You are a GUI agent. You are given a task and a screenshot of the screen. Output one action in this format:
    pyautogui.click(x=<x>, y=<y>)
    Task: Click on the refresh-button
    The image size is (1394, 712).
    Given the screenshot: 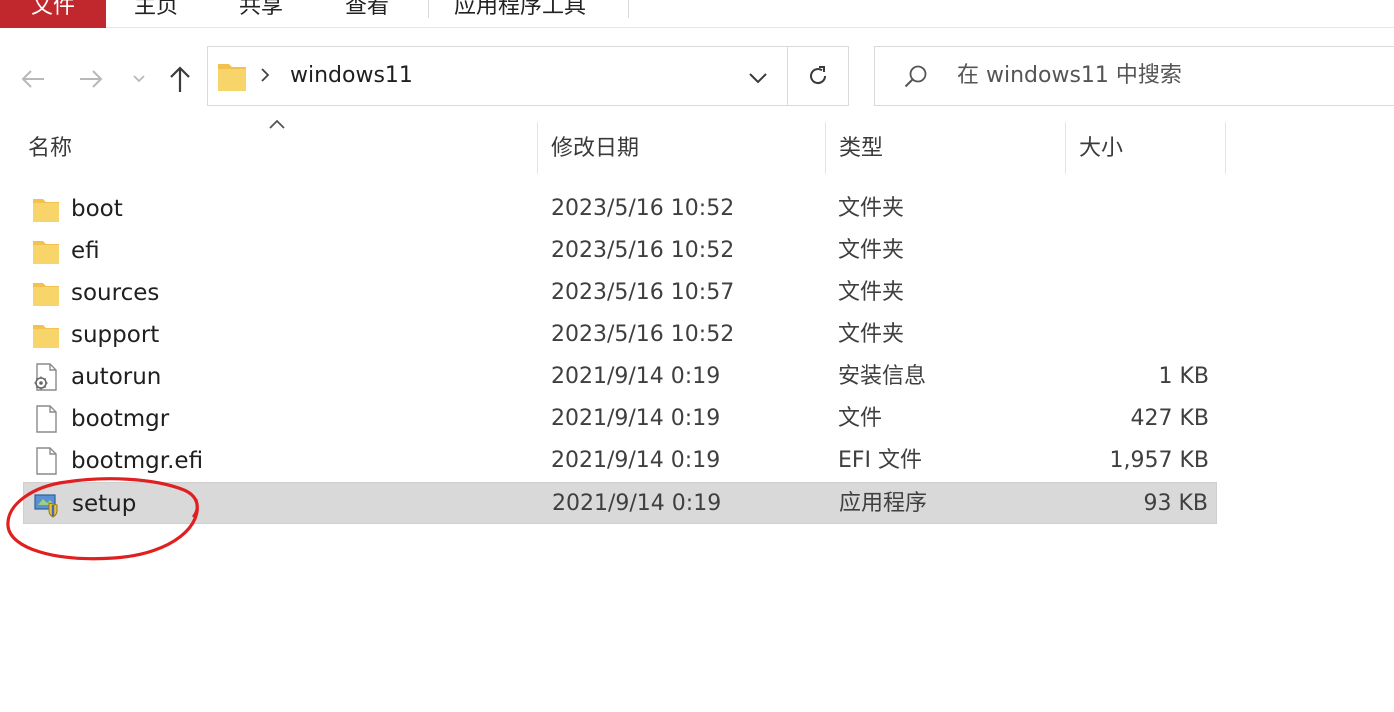 What is the action you would take?
    pyautogui.click(x=818, y=76)
    